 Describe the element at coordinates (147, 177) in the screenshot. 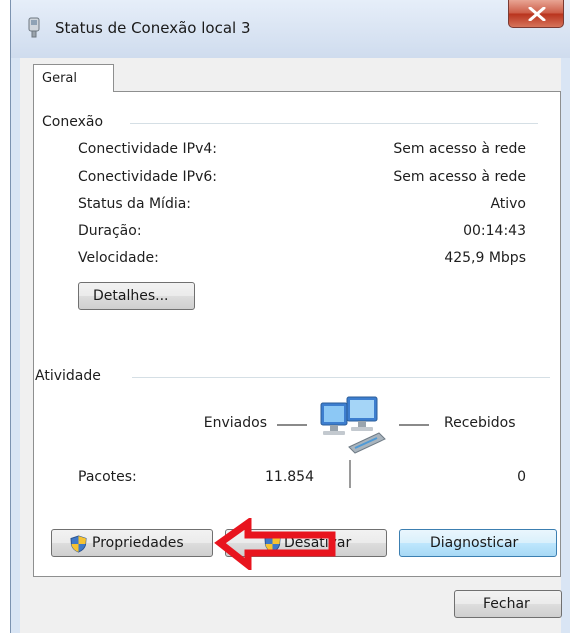

I see `ipv6-label: Conectividade IPv6:` at that location.